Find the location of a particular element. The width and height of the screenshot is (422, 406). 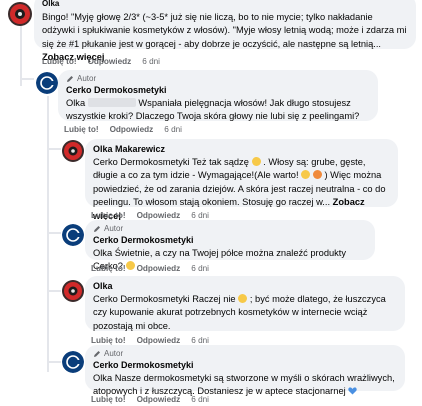

blue-heart-icon is located at coordinates (353, 391).